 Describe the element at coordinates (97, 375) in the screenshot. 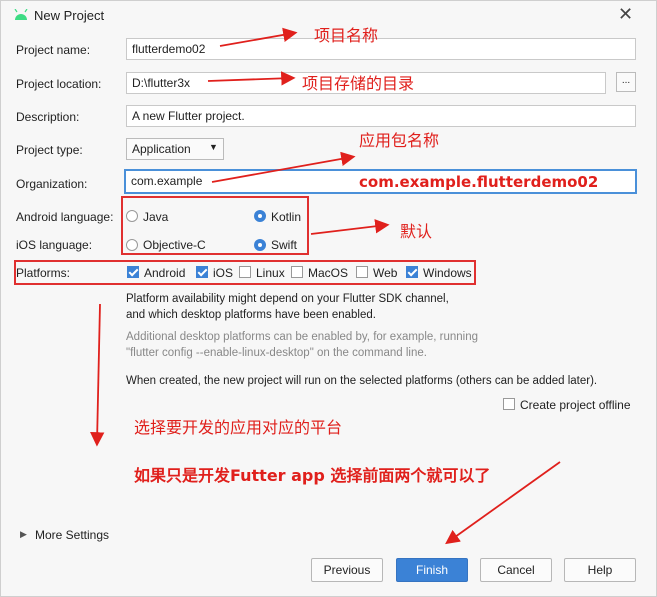

I see `arrow-platforms` at that location.